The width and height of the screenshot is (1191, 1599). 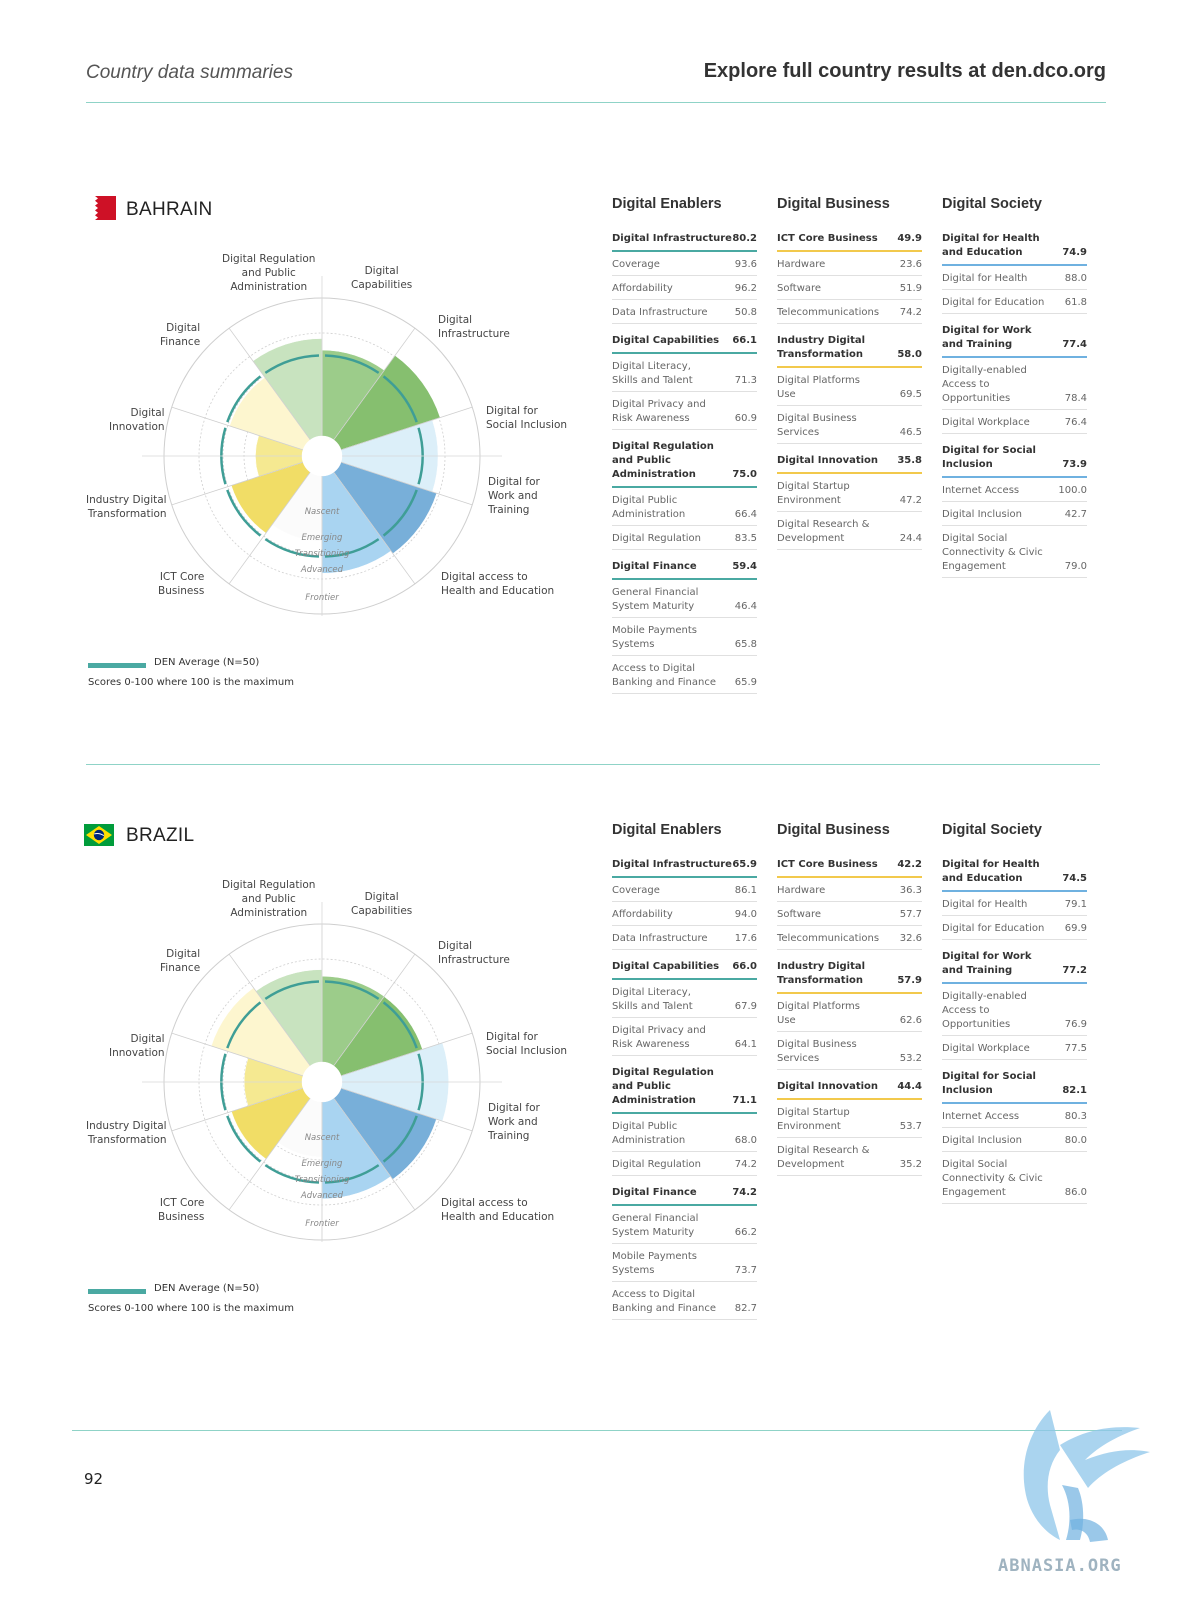 I want to click on score-row-value: 68.0, so click(x=745, y=1140).